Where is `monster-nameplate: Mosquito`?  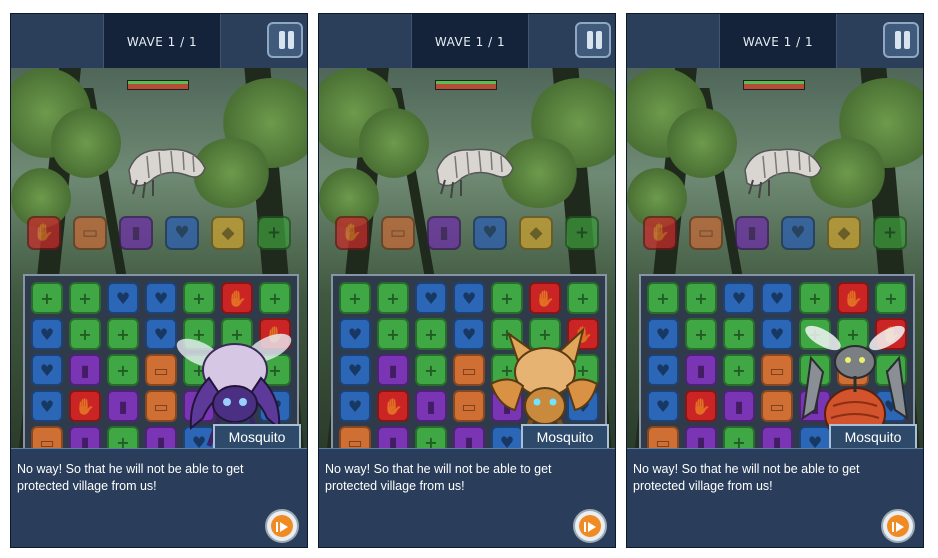
monster-nameplate: Mosquito is located at coordinates (873, 437).